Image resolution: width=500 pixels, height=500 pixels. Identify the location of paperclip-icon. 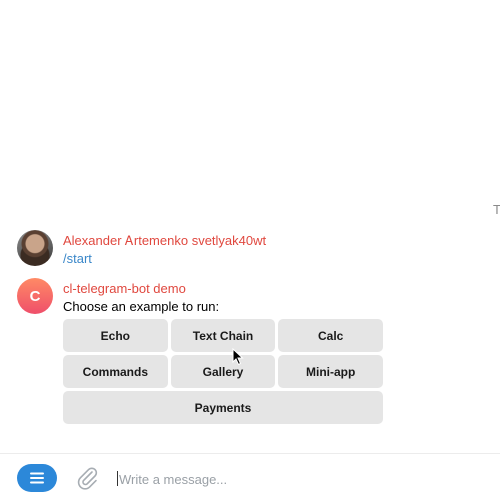
(87, 478).